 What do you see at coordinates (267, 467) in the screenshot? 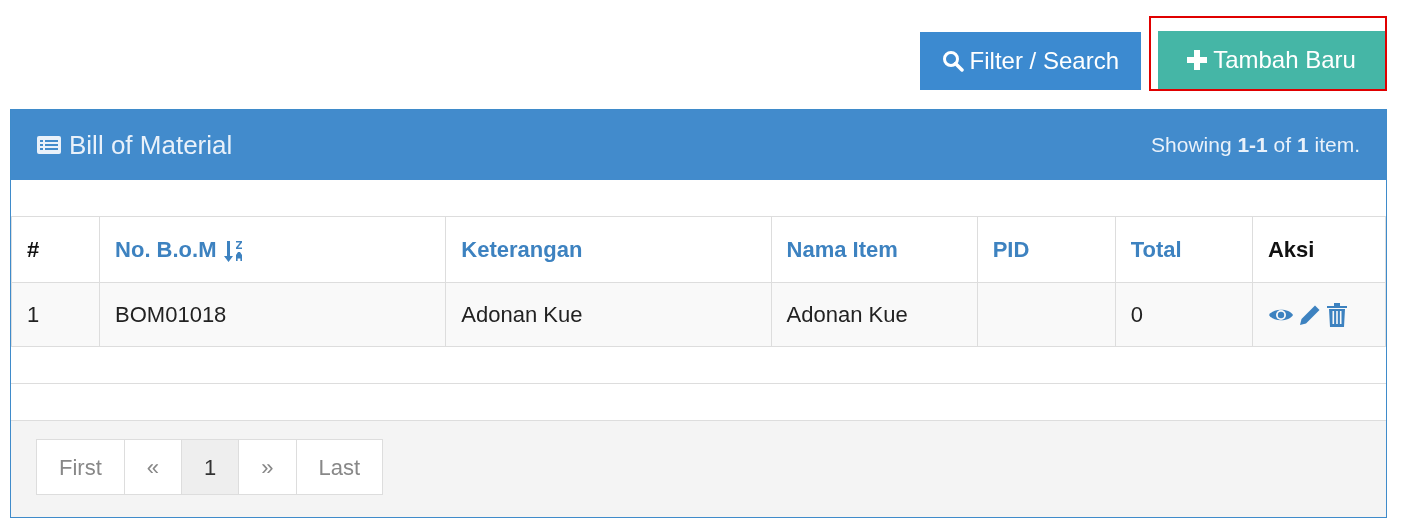
I see `page-link: »` at bounding box center [267, 467].